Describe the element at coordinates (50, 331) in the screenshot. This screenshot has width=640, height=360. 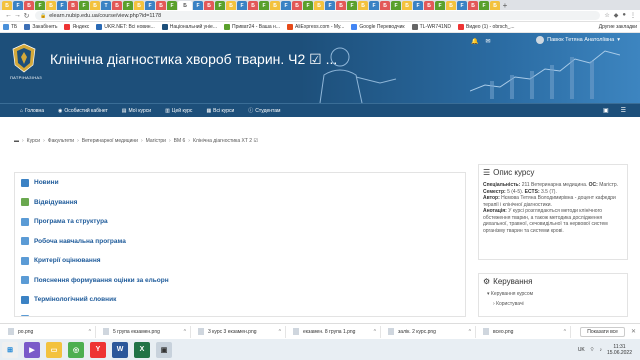
I see `download-item: ро.png ^` at that location.